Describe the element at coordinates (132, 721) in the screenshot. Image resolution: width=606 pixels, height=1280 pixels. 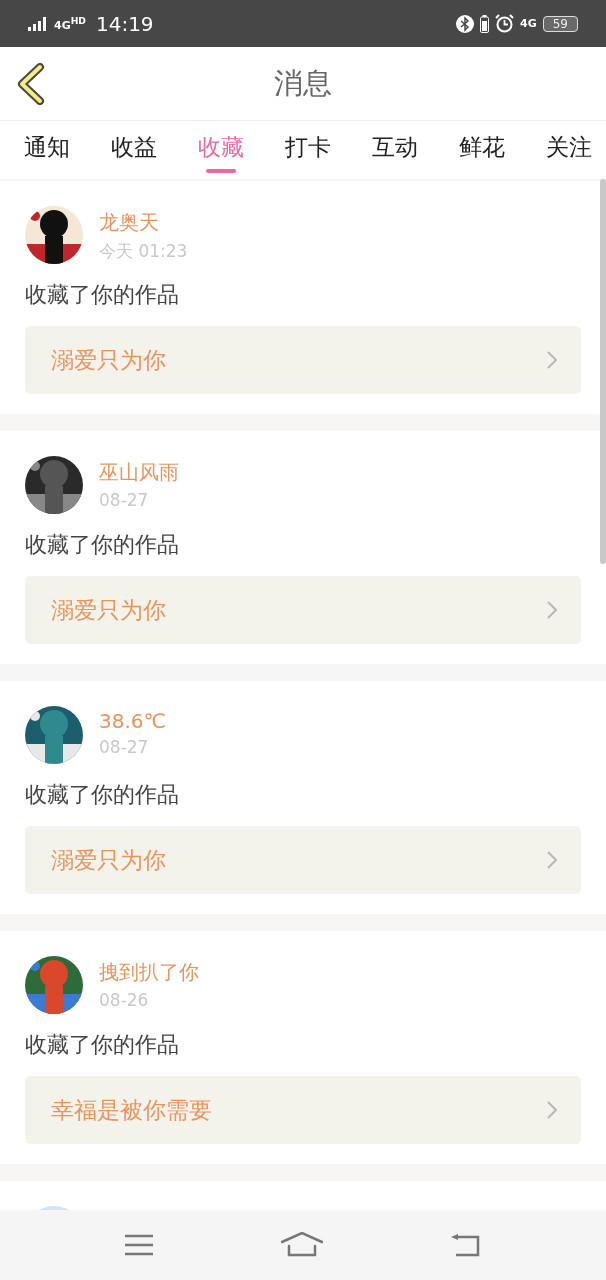
I see `user-name: 38.6℃` at that location.